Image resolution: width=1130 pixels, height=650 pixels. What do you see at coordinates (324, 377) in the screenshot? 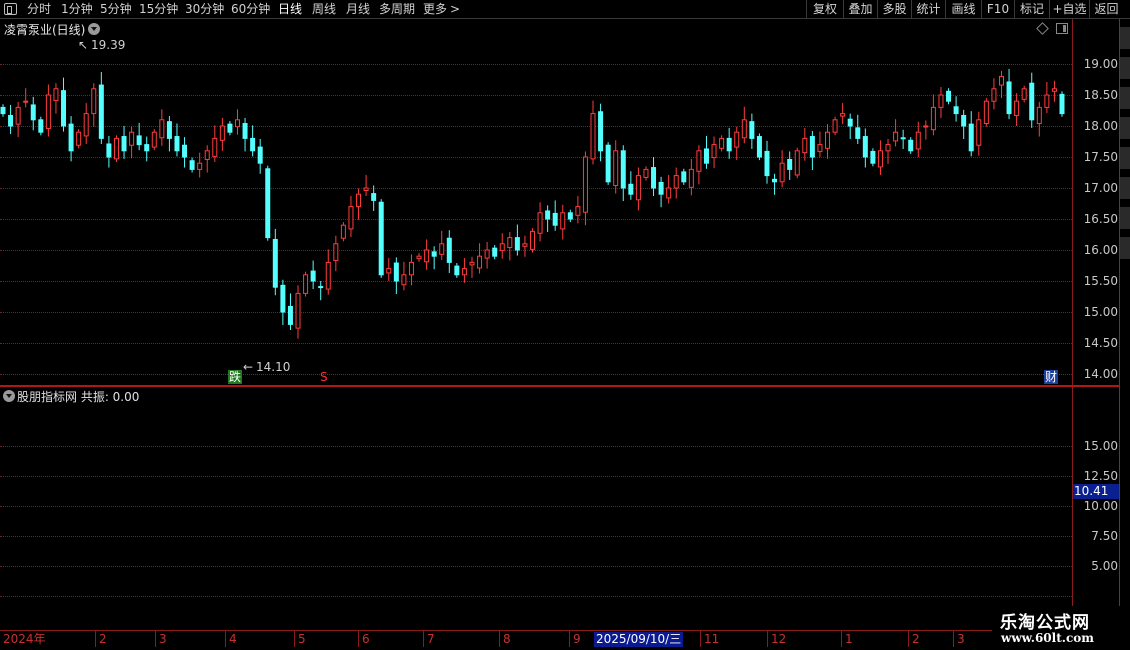
I see `sell-signal-badge: S` at bounding box center [324, 377].